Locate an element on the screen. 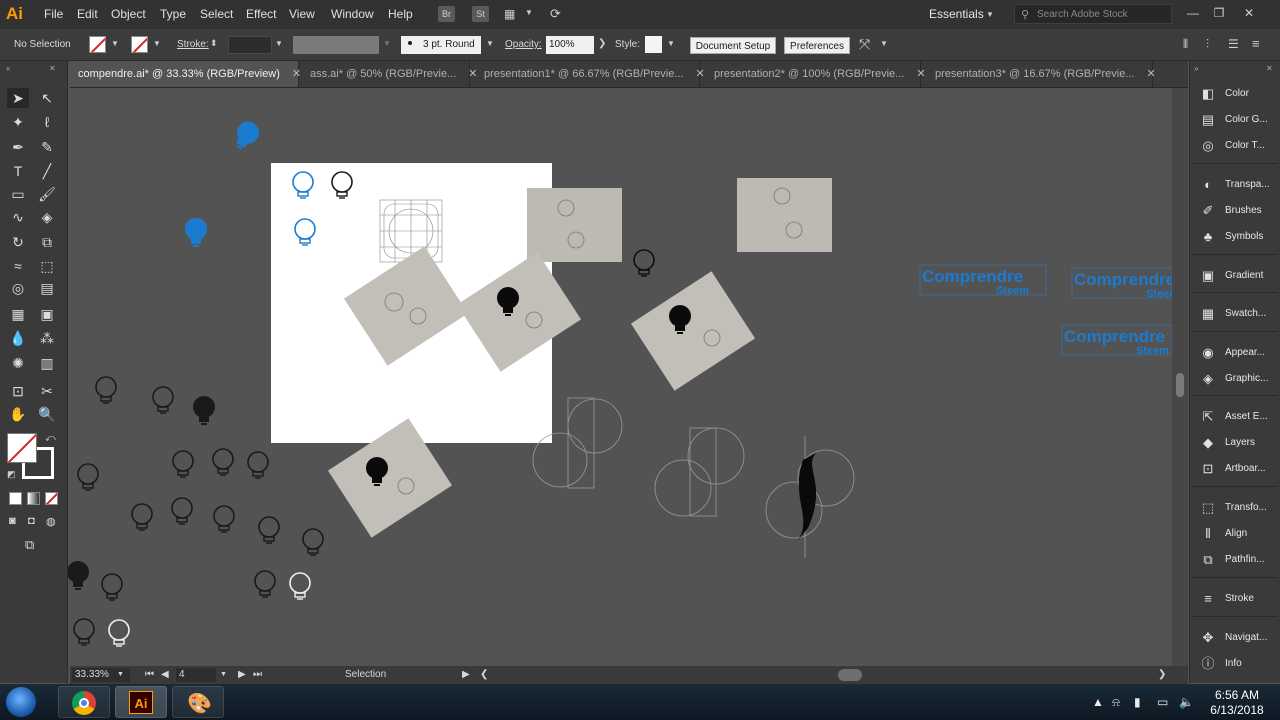 Image resolution: width=1280 pixels, height=720 pixels. panel-symbols: ♣ Symbols is located at coordinates (1235, 237).